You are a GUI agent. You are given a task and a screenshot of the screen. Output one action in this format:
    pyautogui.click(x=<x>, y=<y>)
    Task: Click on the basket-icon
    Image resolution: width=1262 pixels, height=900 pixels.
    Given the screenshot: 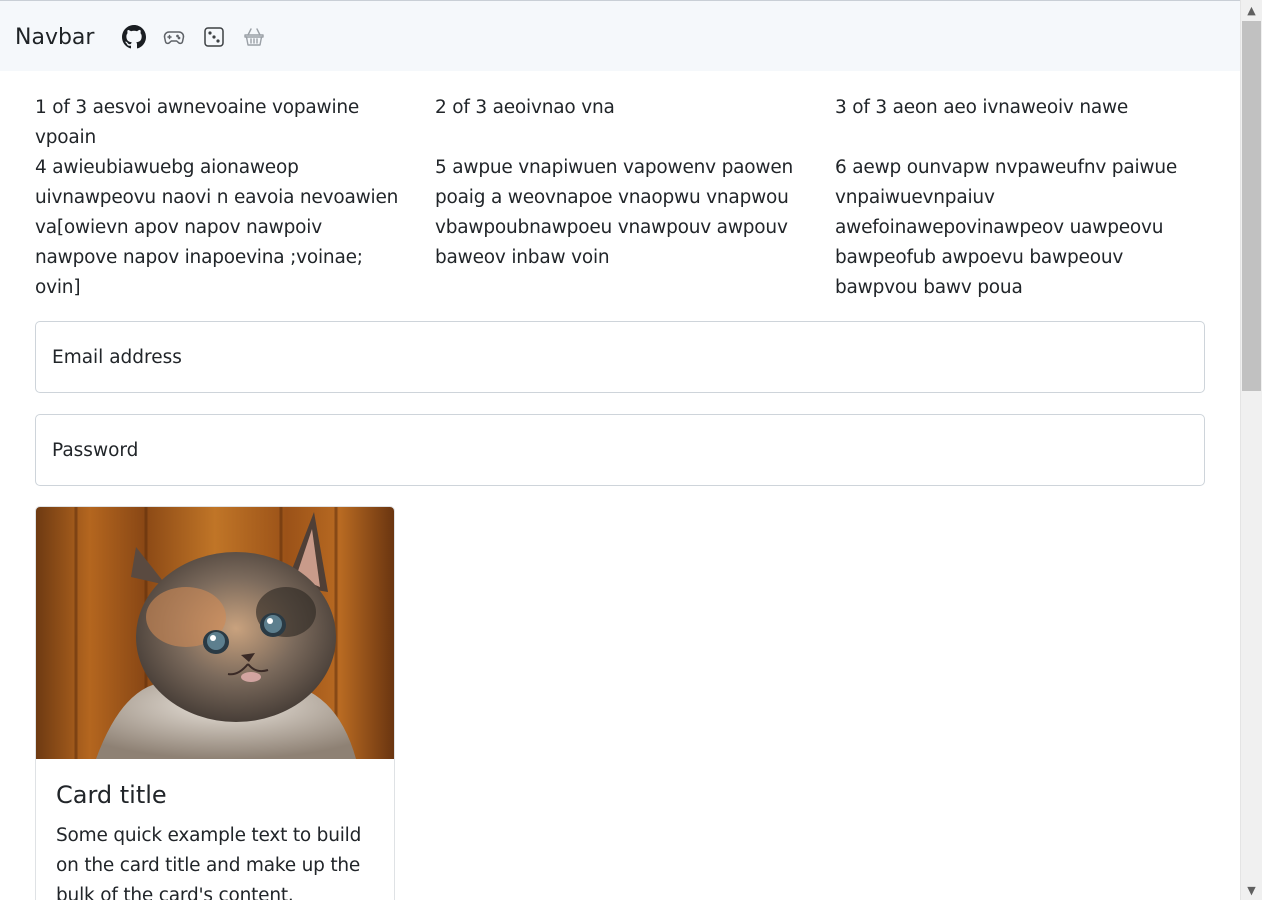 What is the action you would take?
    pyautogui.click(x=254, y=37)
    